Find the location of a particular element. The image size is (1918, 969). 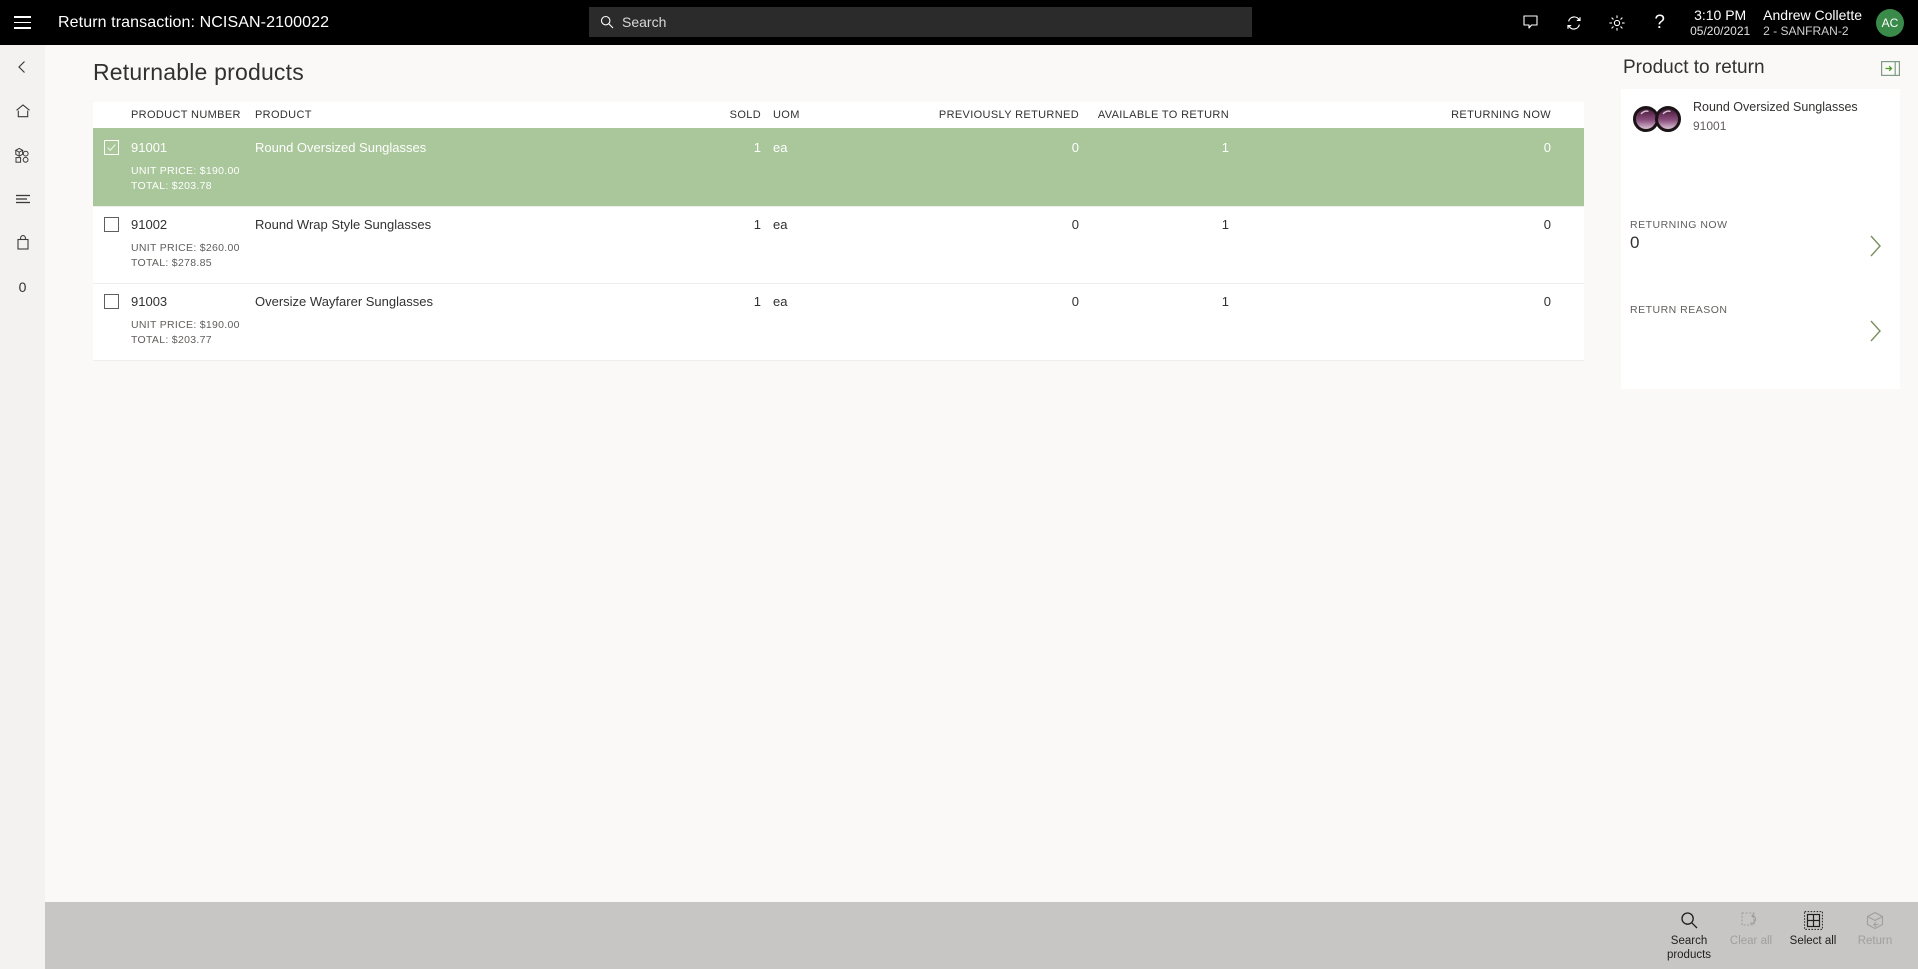

search-magnifier-icon is located at coordinates (1689, 920).